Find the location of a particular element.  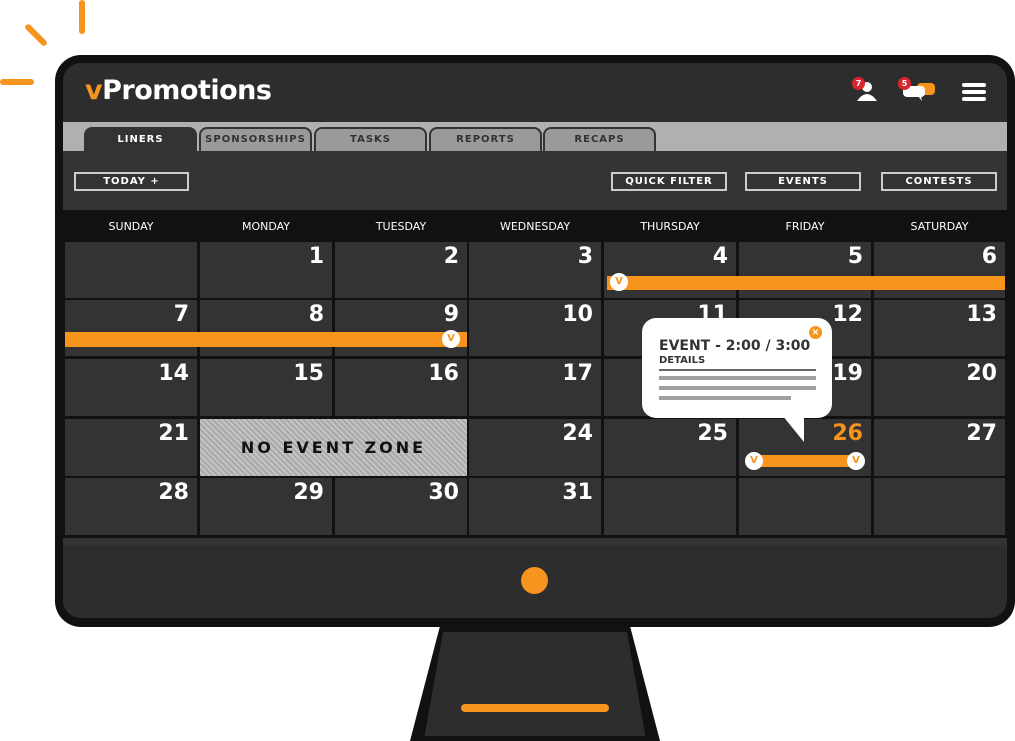

calendar-cell: 27 is located at coordinates (939, 447).